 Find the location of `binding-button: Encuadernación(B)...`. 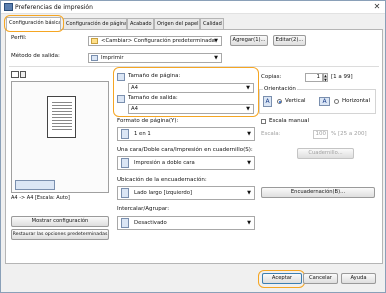

binding-button: Encuadernación(B)... is located at coordinates (318, 192).